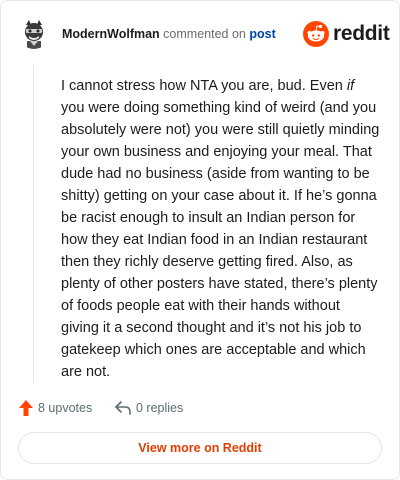 The image size is (400, 480). What do you see at coordinates (111, 34) in the screenshot?
I see `author-name: ModernWolfman` at bounding box center [111, 34].